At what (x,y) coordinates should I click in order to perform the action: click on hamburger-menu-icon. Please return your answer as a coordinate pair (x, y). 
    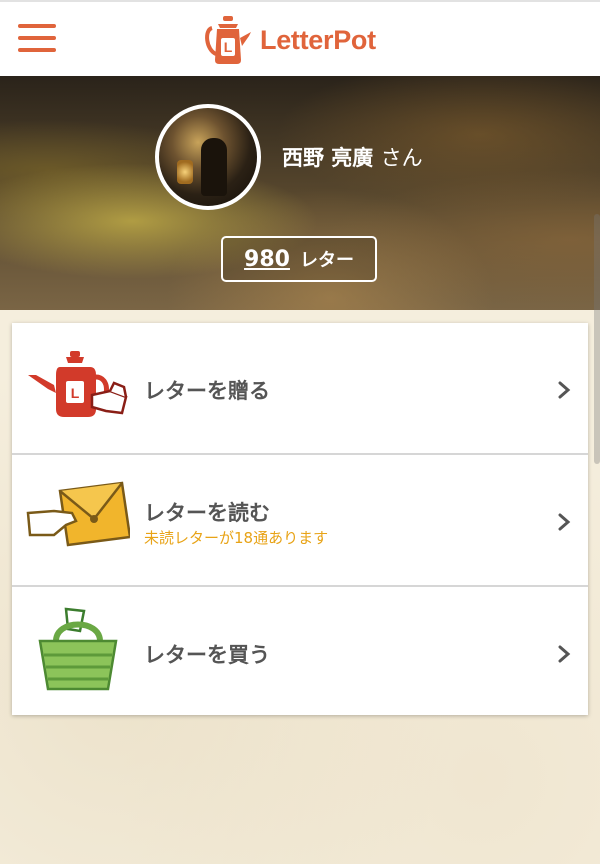
    Looking at the image, I should click on (37, 39).